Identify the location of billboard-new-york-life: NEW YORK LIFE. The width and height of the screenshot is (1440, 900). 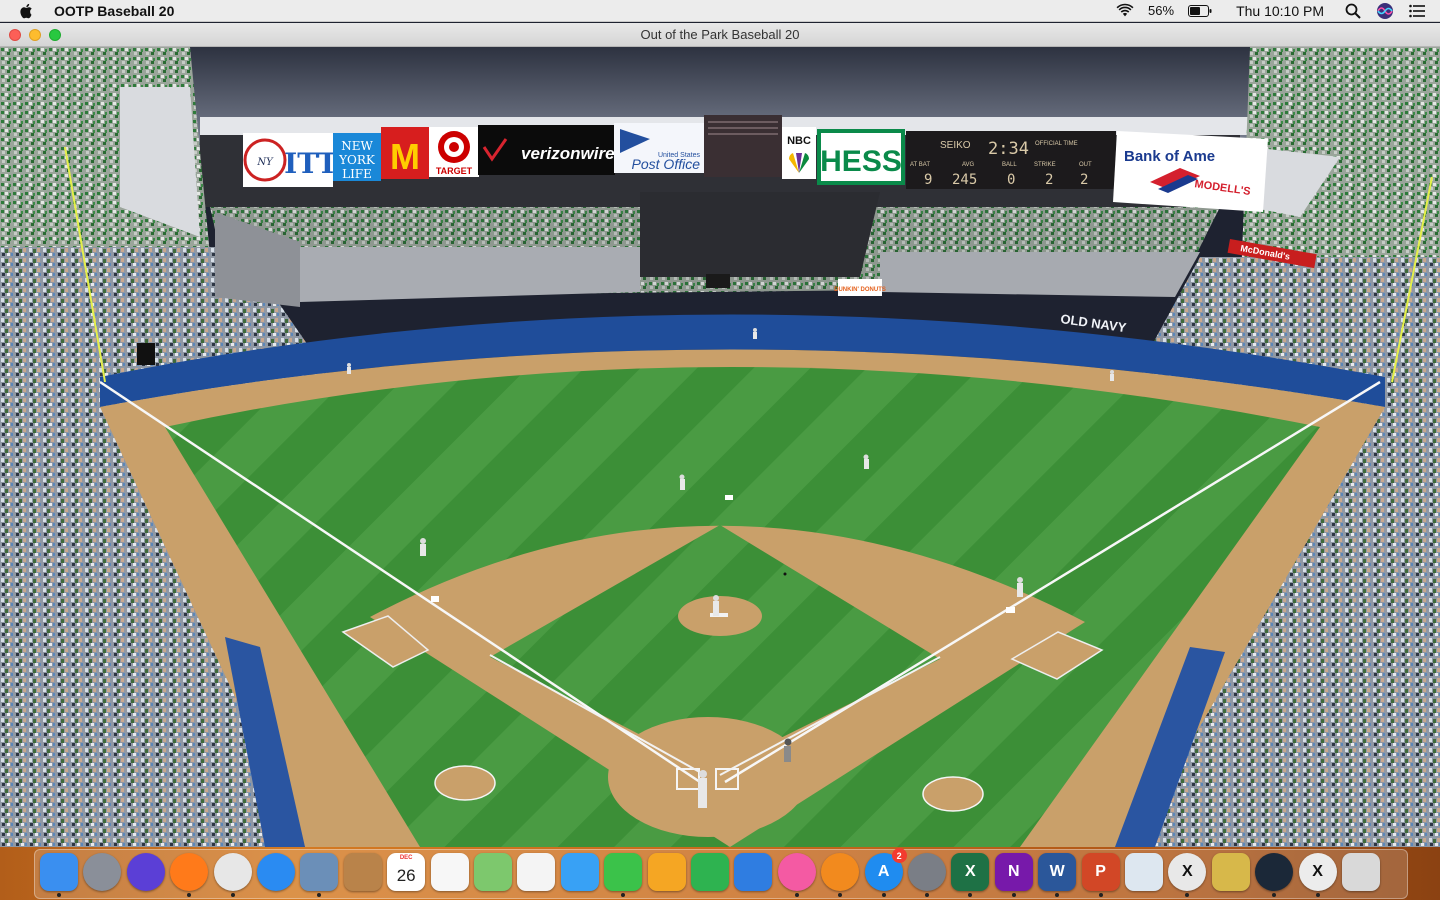
(357, 157).